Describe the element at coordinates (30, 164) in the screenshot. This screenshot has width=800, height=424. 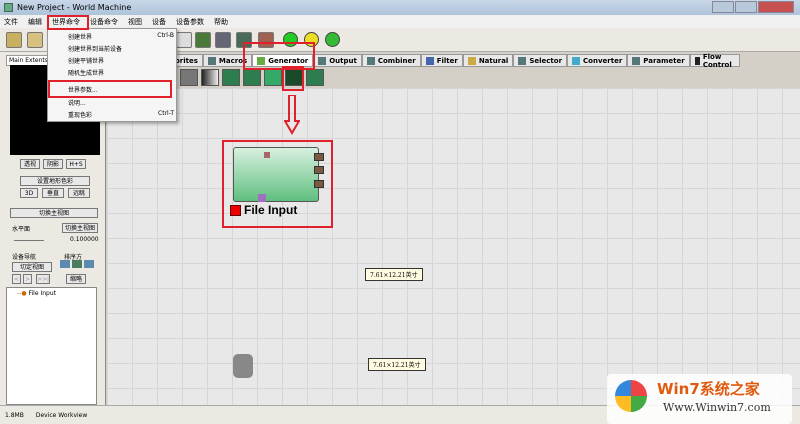
I see `perspective-button: 透视` at that location.